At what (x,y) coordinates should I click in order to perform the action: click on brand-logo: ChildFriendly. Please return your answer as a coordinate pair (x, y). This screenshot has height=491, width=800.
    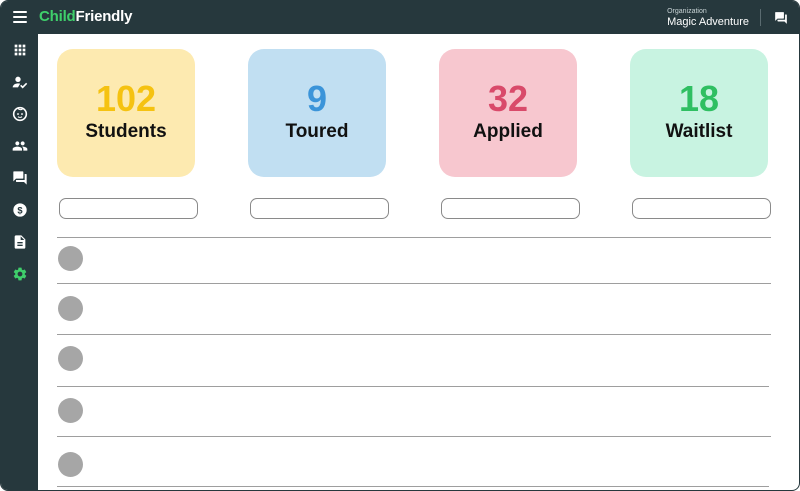
    Looking at the image, I should click on (85, 16).